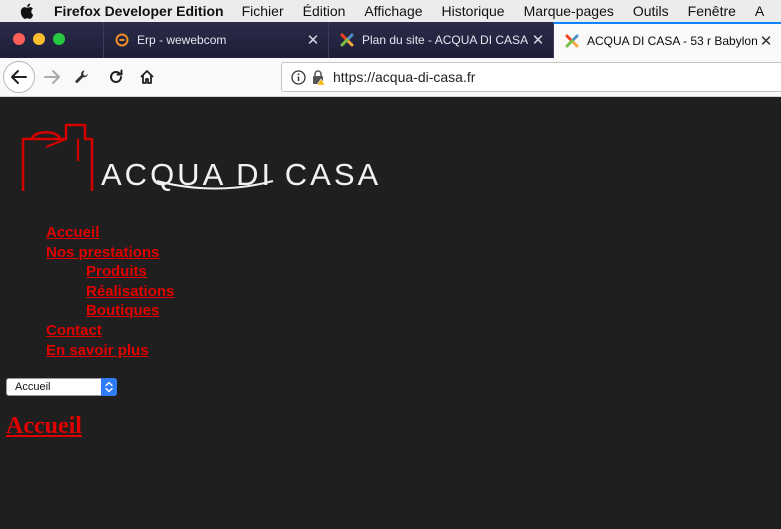  Describe the element at coordinates (27, 11) in the screenshot. I see `apple-icon` at that location.